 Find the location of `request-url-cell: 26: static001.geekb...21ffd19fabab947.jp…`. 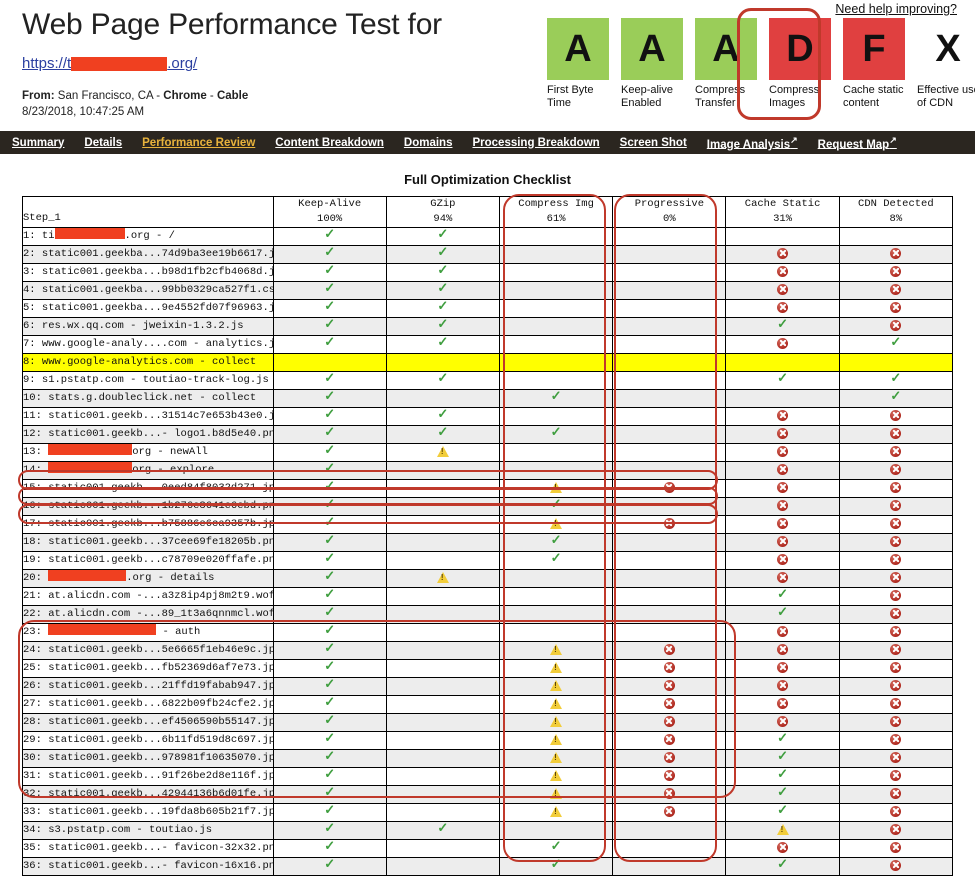

request-url-cell: 26: static001.geekb...21ffd19fabab947.jp… is located at coordinates (148, 686).